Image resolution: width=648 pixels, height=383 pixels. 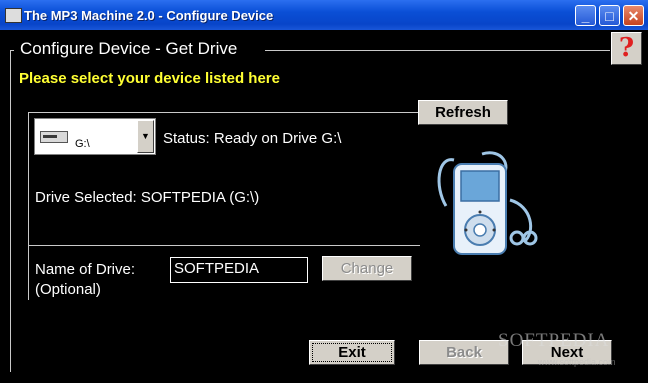 I want to click on help-button: ?, so click(x=626, y=48).